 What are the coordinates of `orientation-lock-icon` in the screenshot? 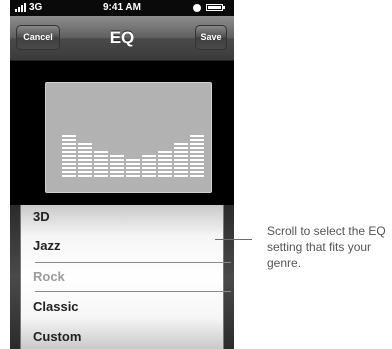 It's located at (197, 8).